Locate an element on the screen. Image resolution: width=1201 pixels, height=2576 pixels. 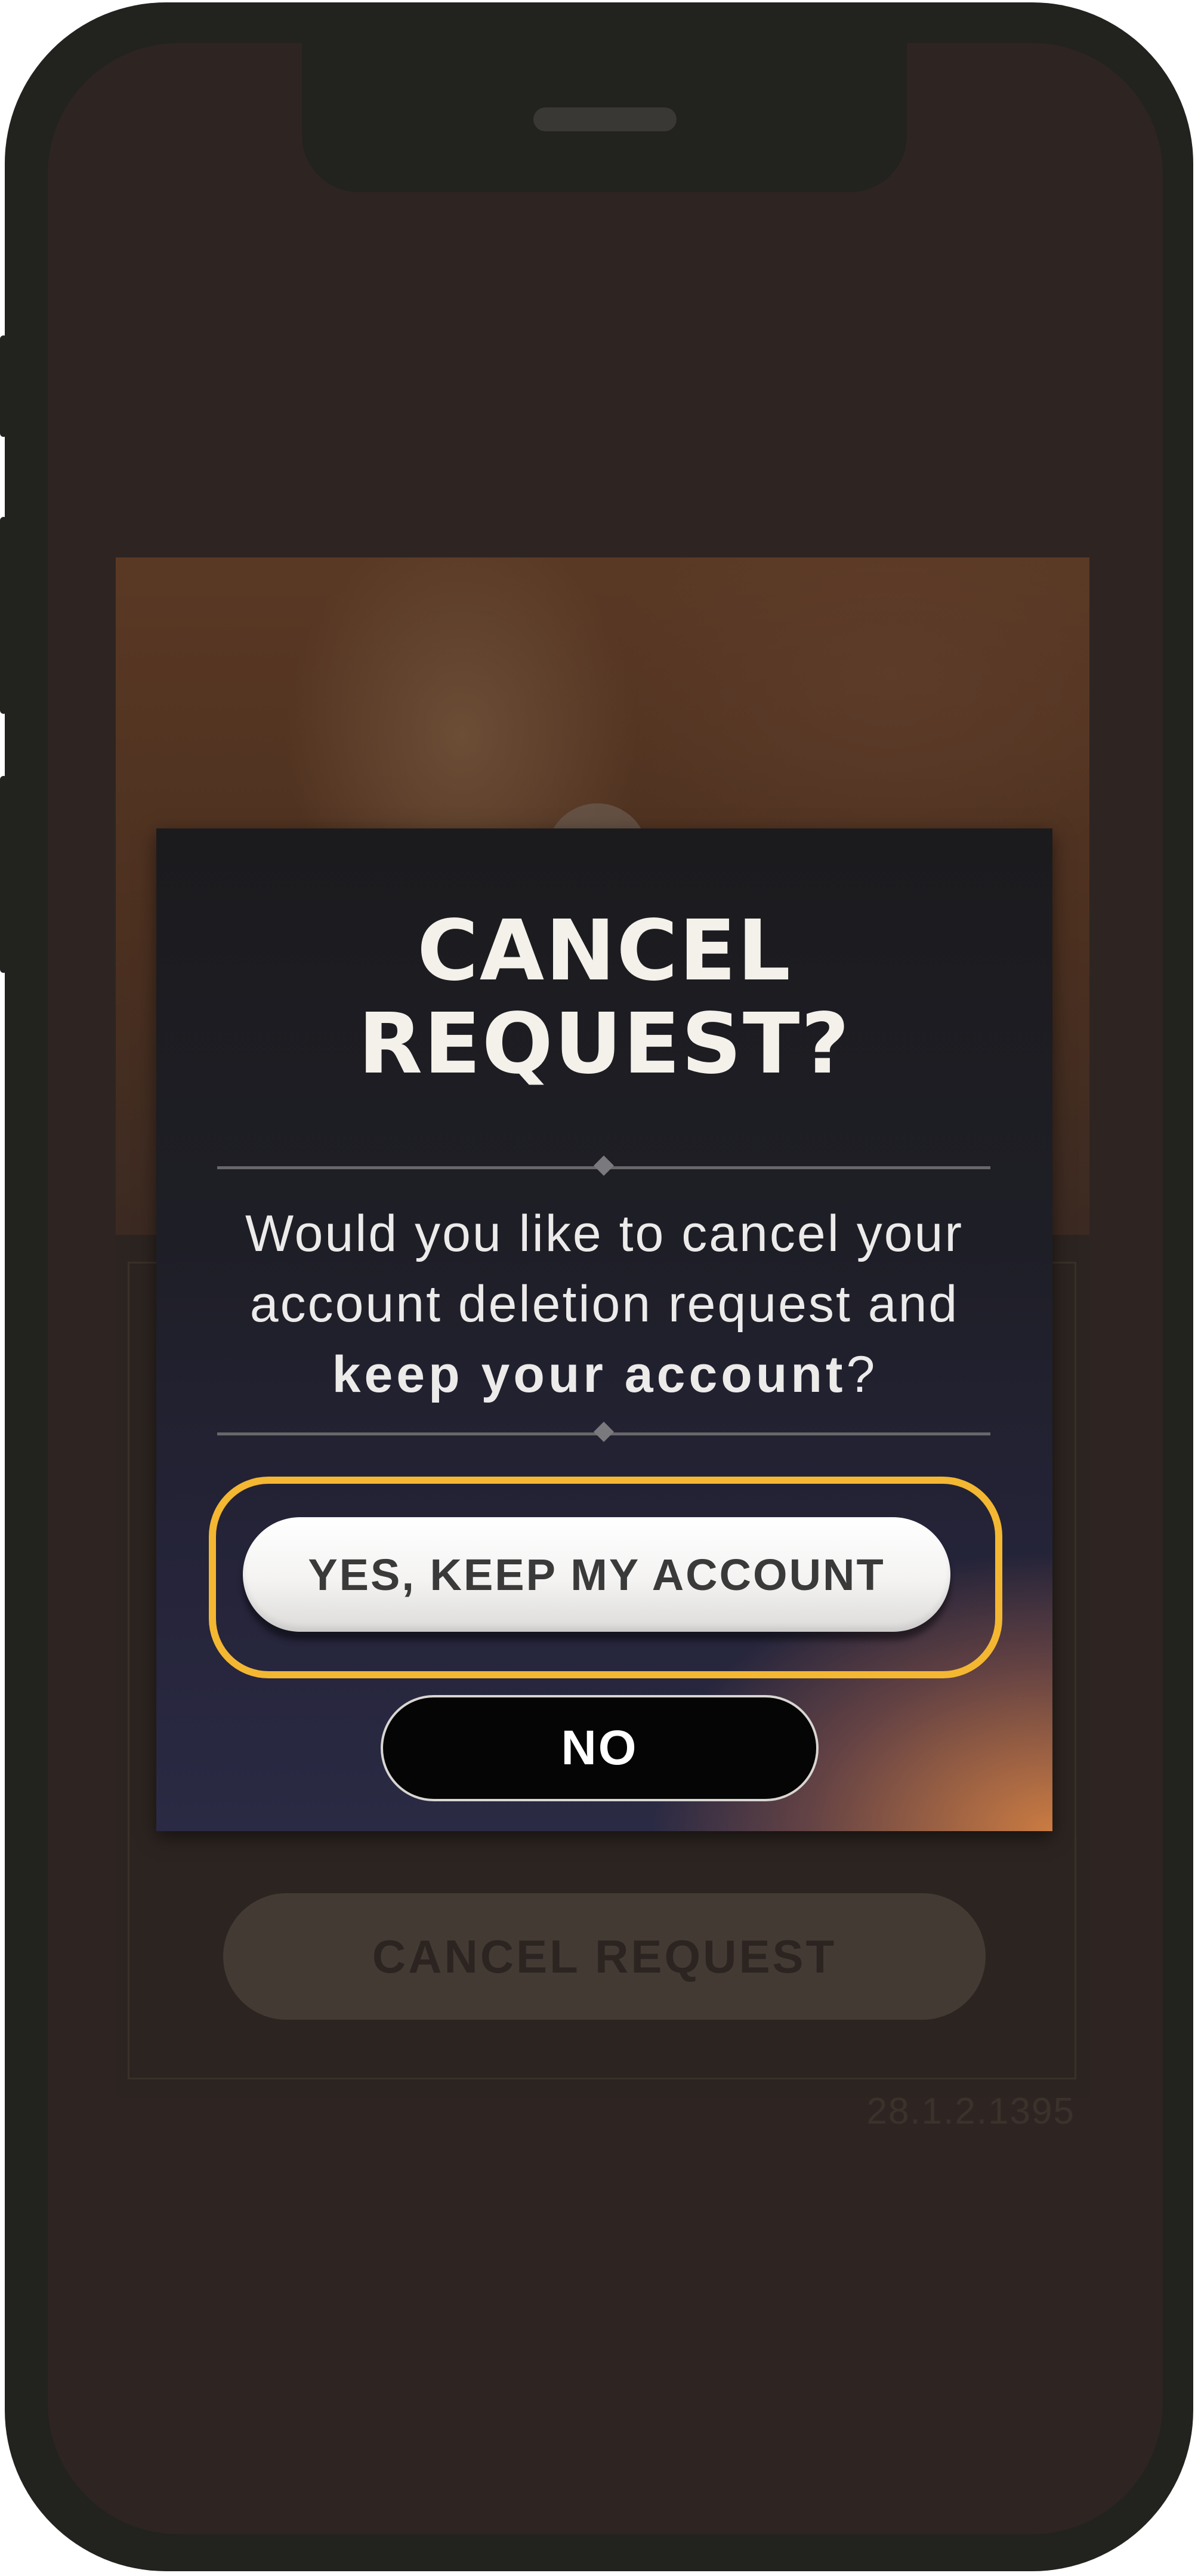
dialog-message-suffix: ? is located at coordinates (861, 1374).